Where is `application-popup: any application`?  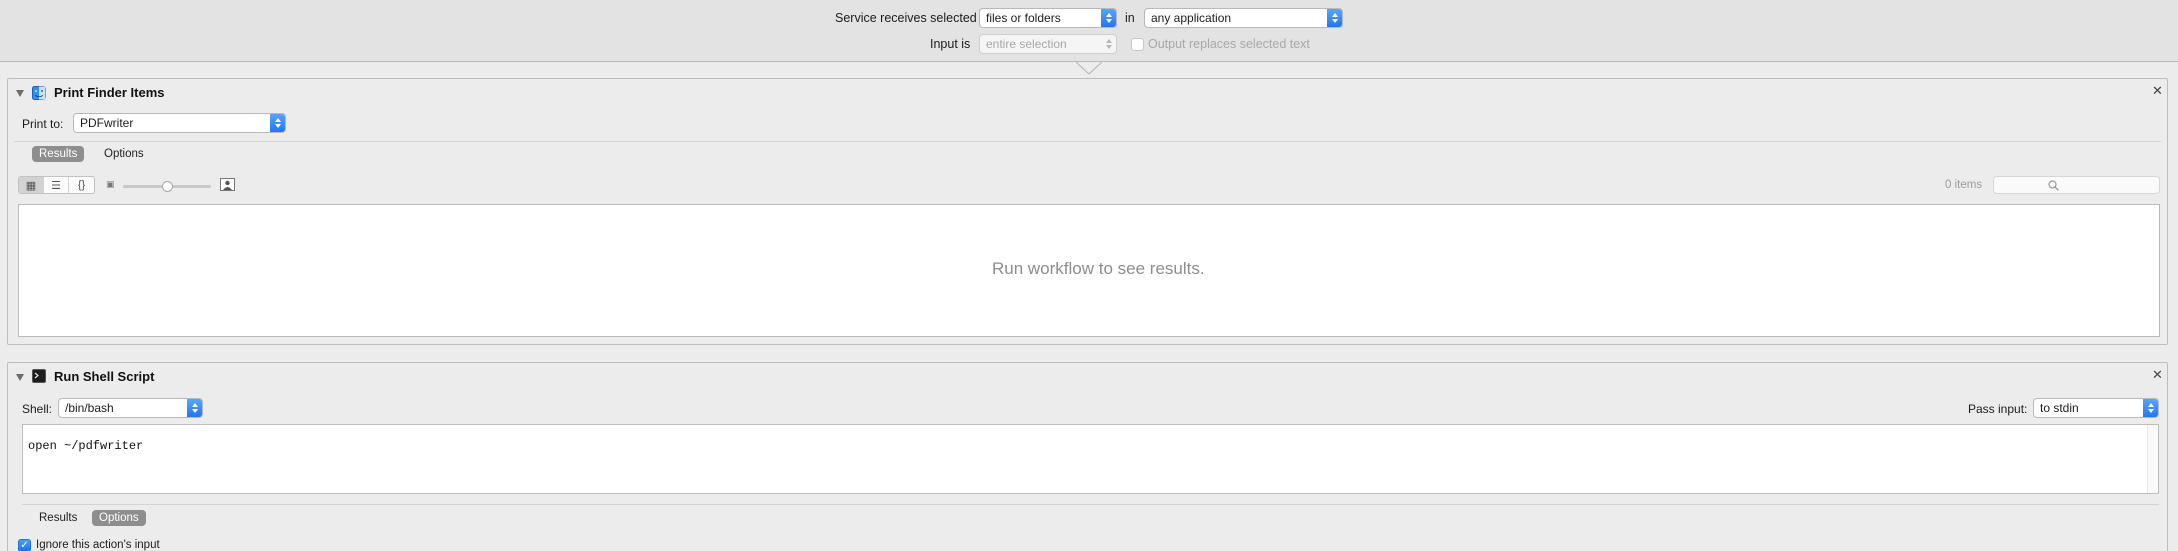
application-popup: any application is located at coordinates (1243, 18).